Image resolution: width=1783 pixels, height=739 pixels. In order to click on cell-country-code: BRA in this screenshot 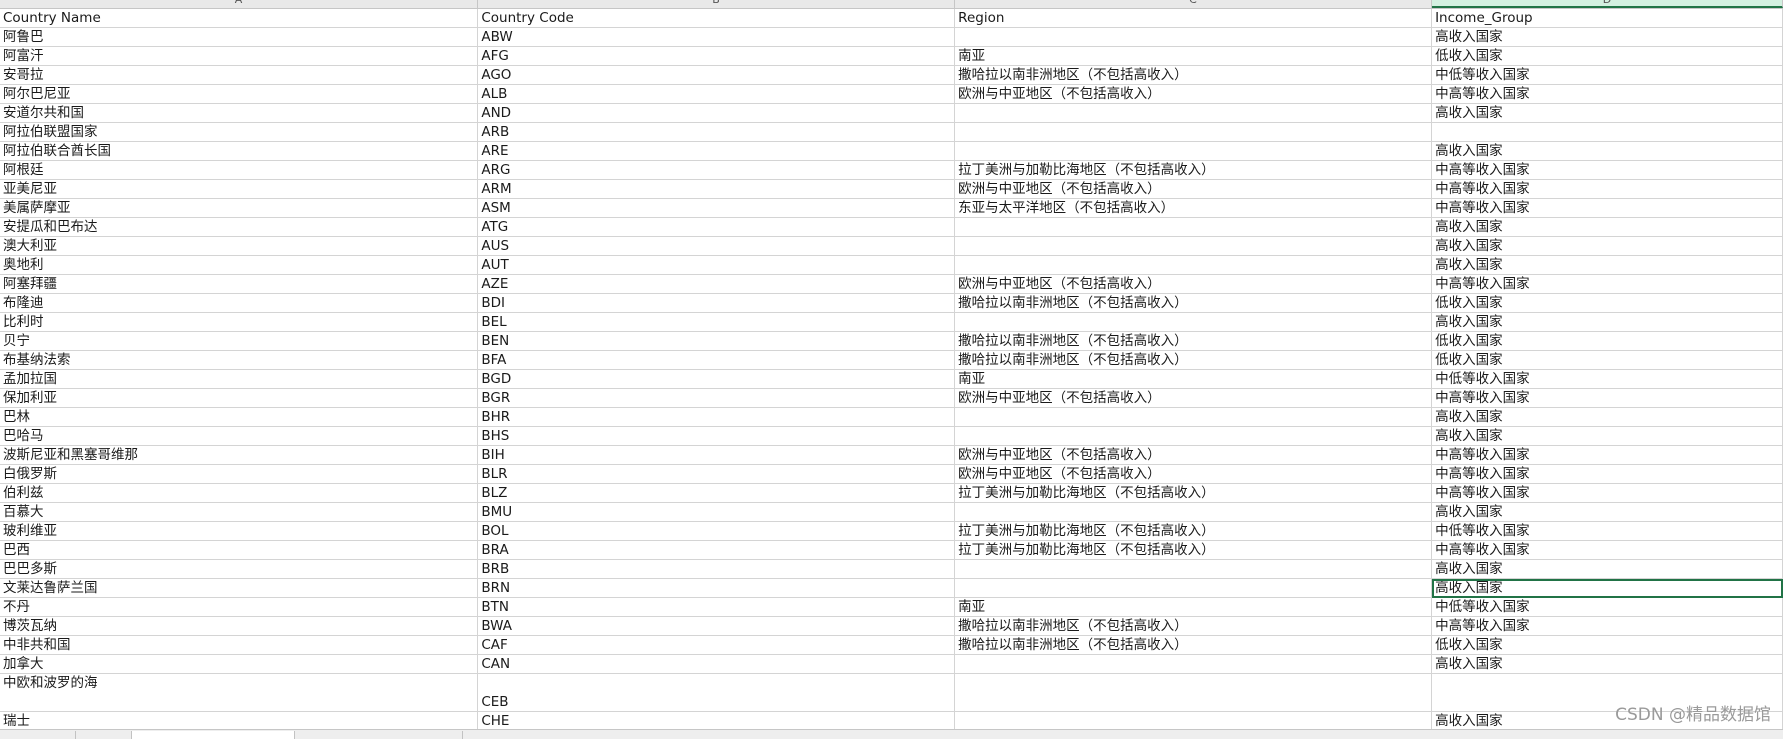, I will do `click(716, 550)`.